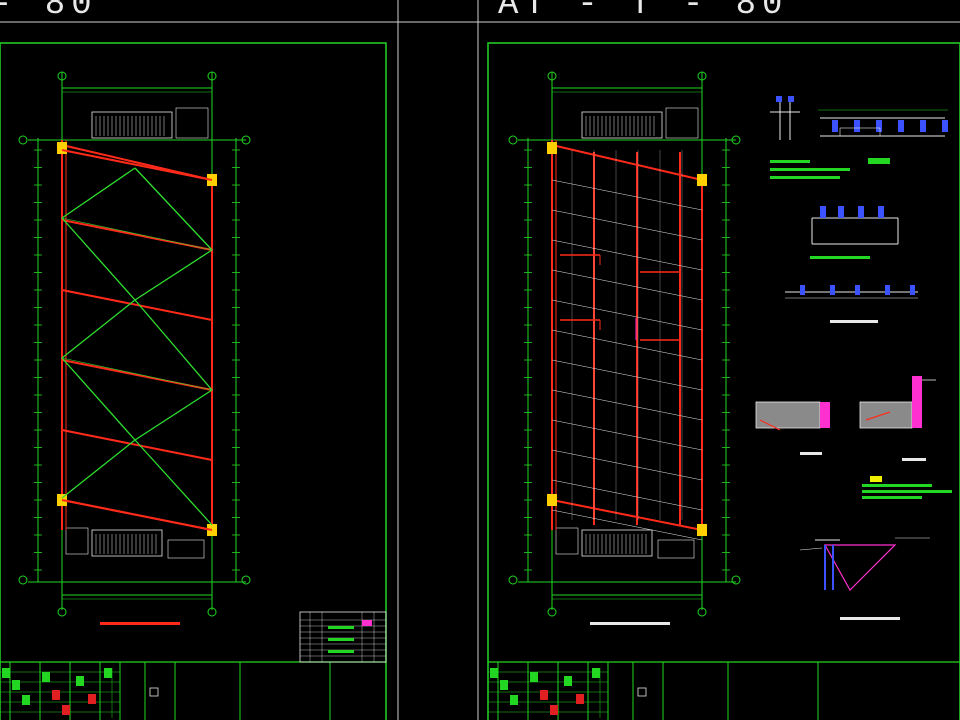  I want to click on detail-base-left, so click(792, 428).